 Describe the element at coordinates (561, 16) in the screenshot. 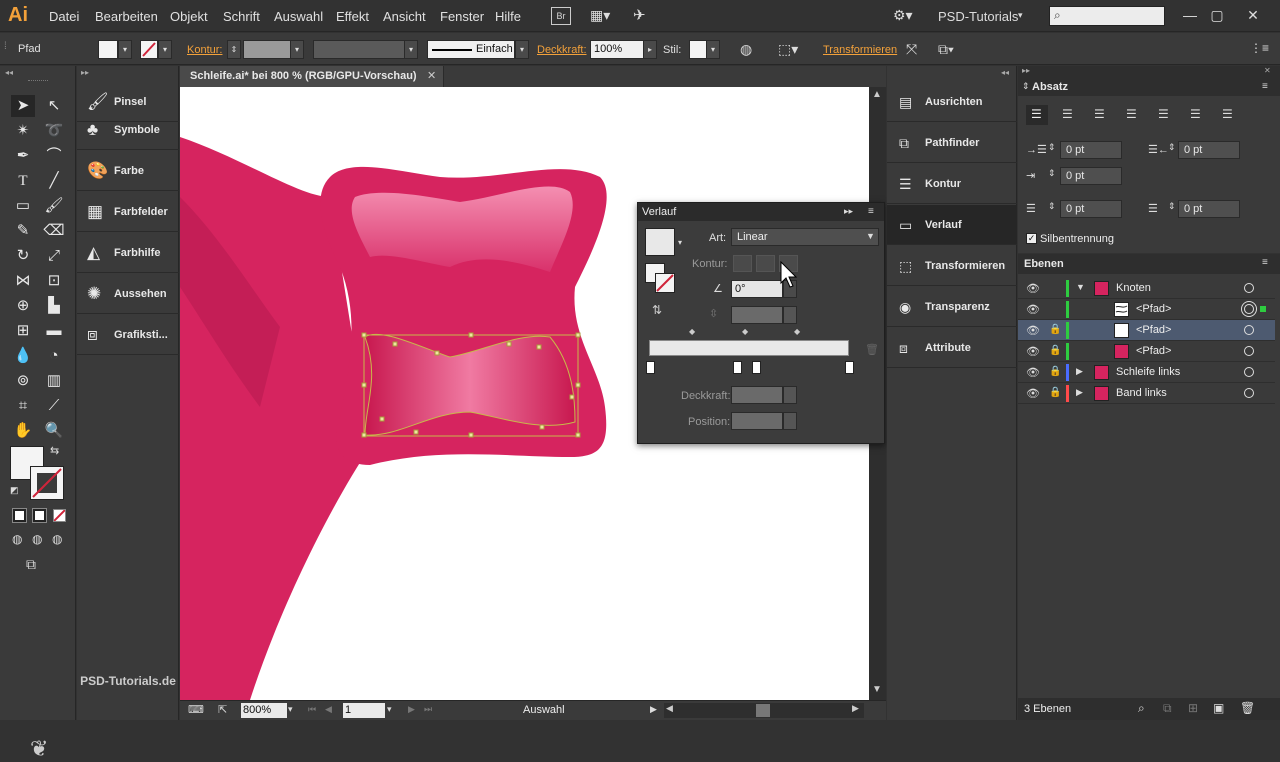

I see `bridge-icon: Br` at that location.